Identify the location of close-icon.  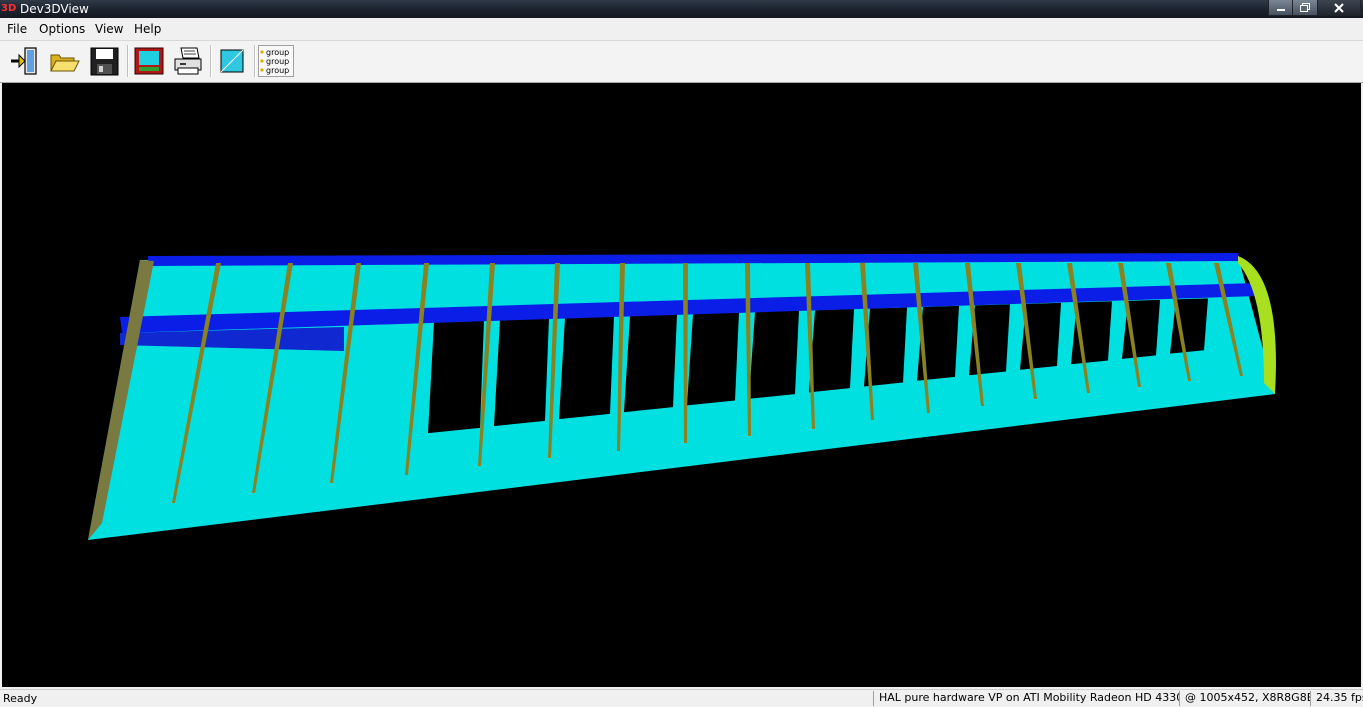
(1339, 7).